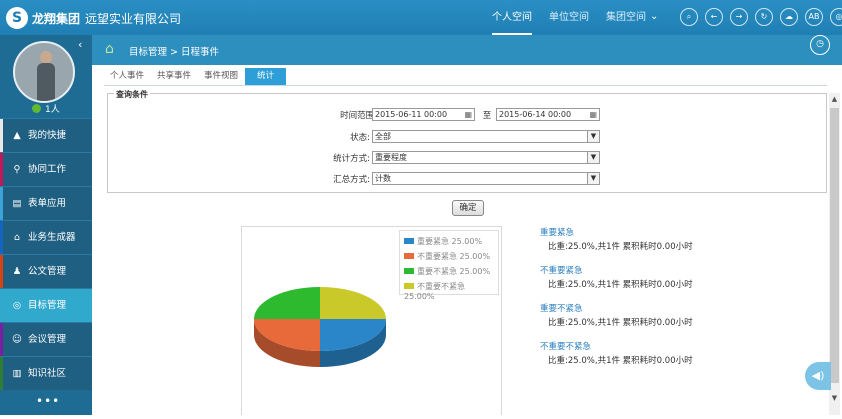  I want to click on sidebar-item-label: 我的快捷, so click(47, 135).